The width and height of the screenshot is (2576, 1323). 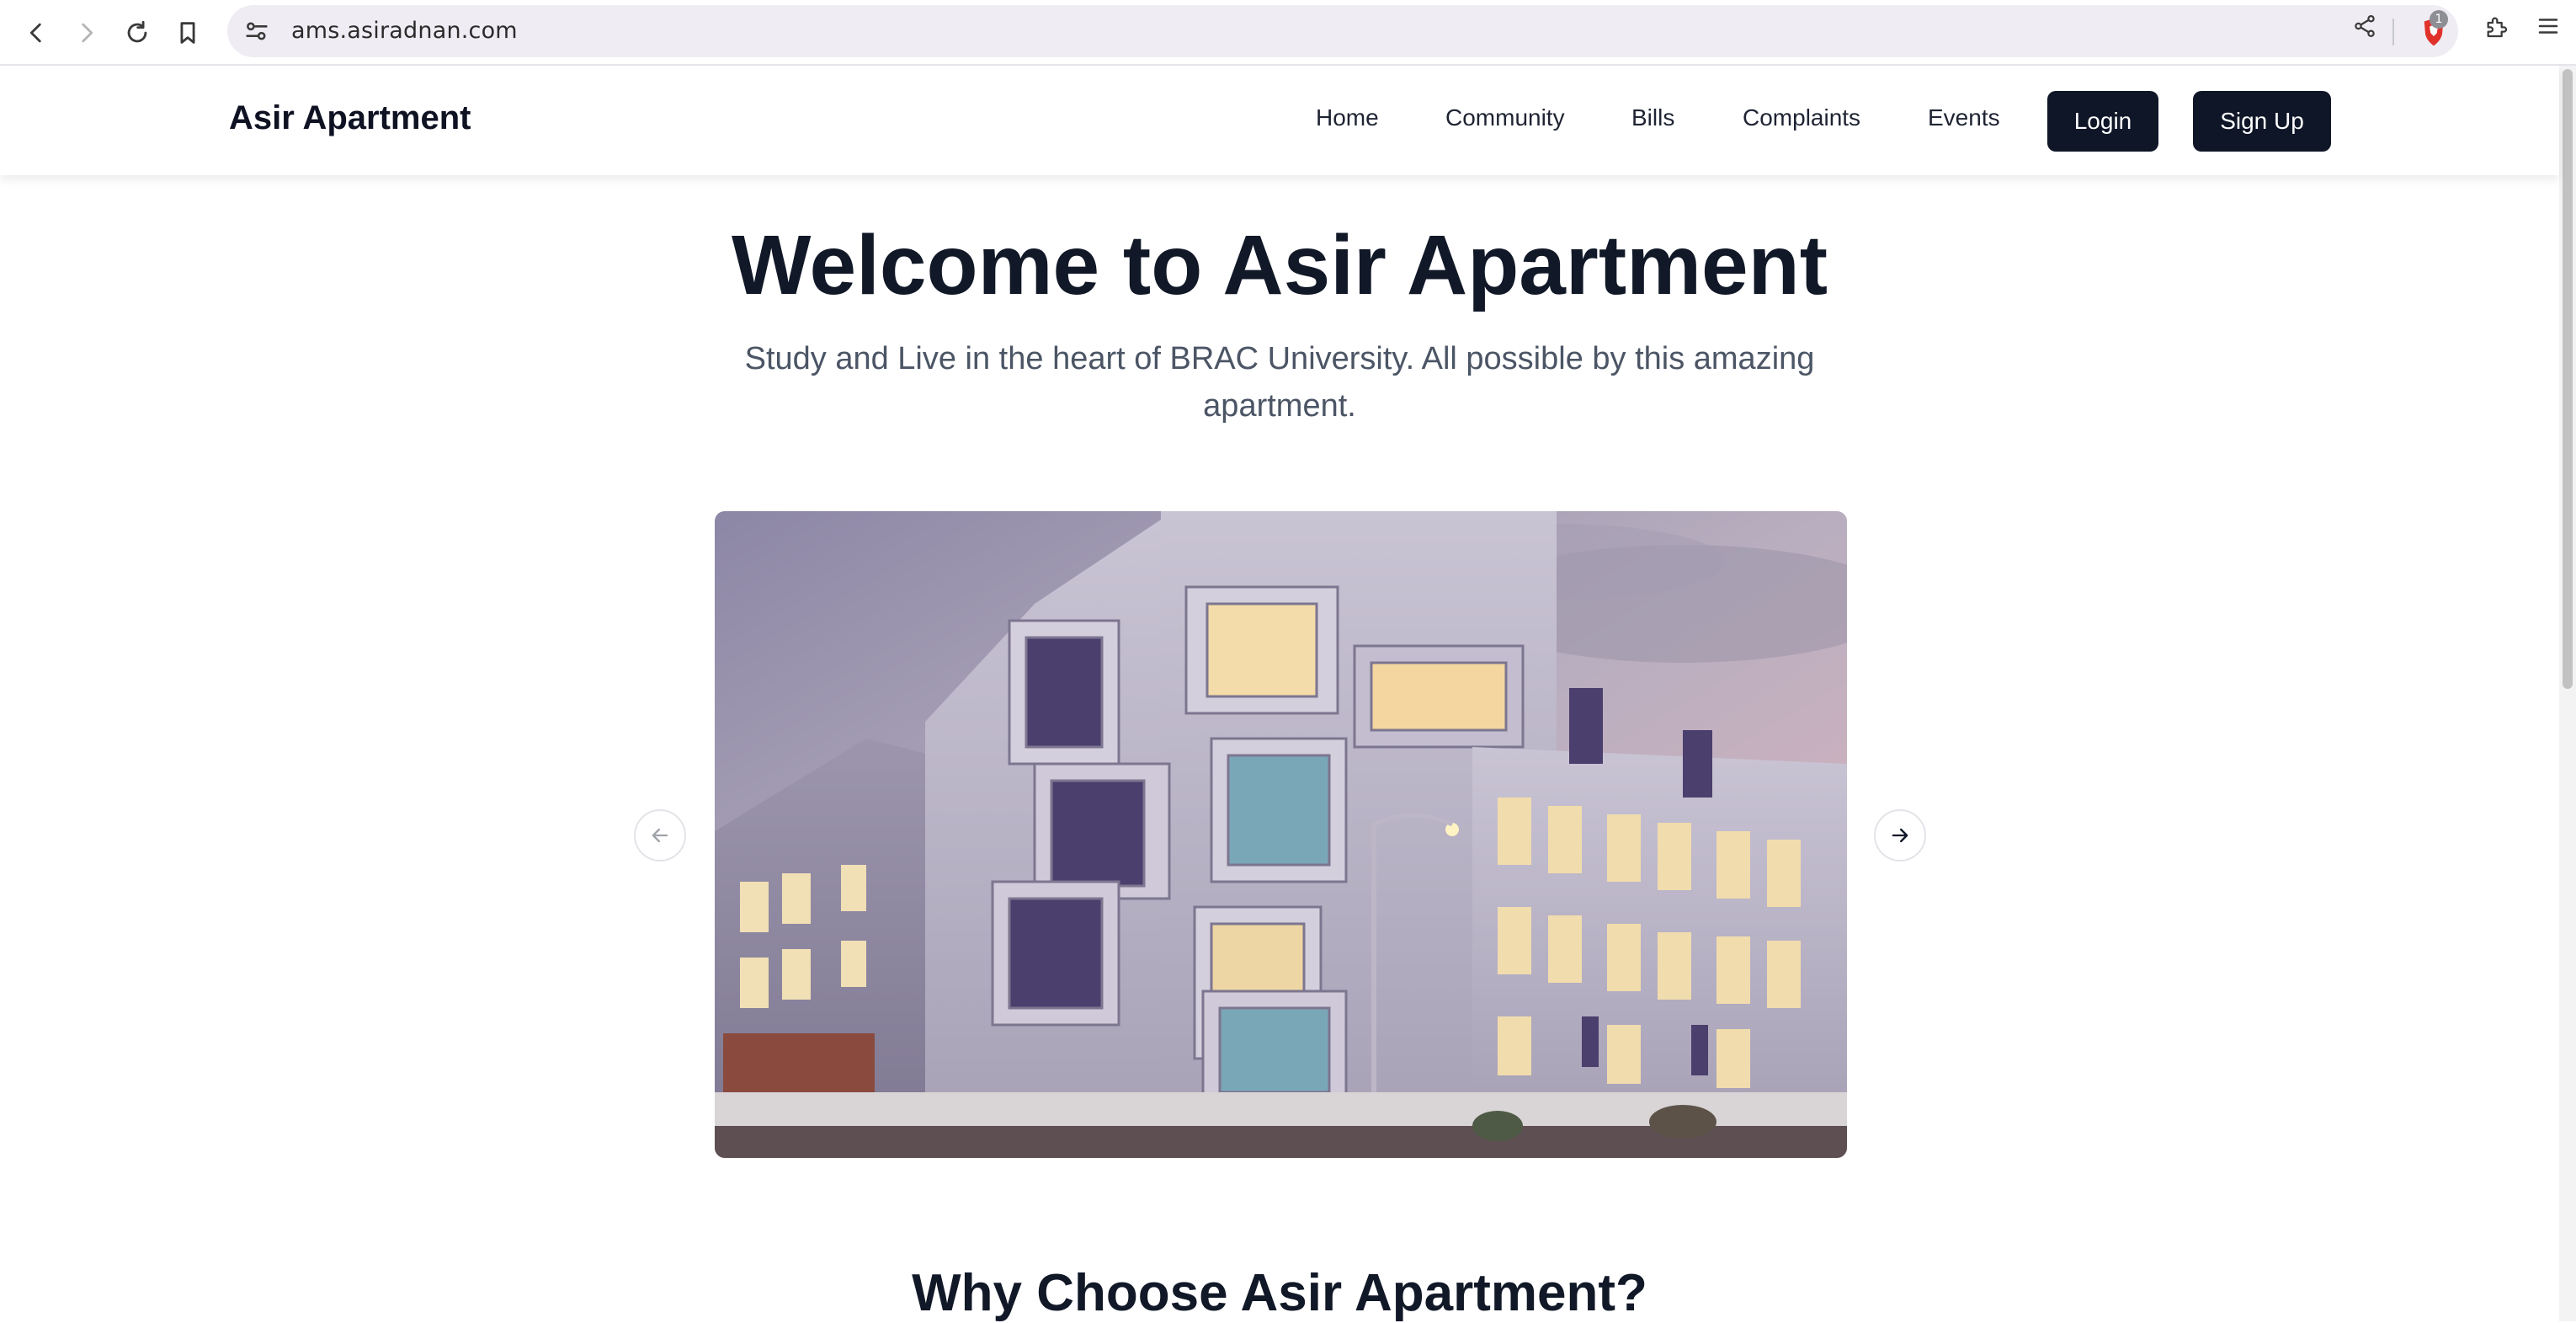 What do you see at coordinates (2393, 32) in the screenshot?
I see `toolbar-divider` at bounding box center [2393, 32].